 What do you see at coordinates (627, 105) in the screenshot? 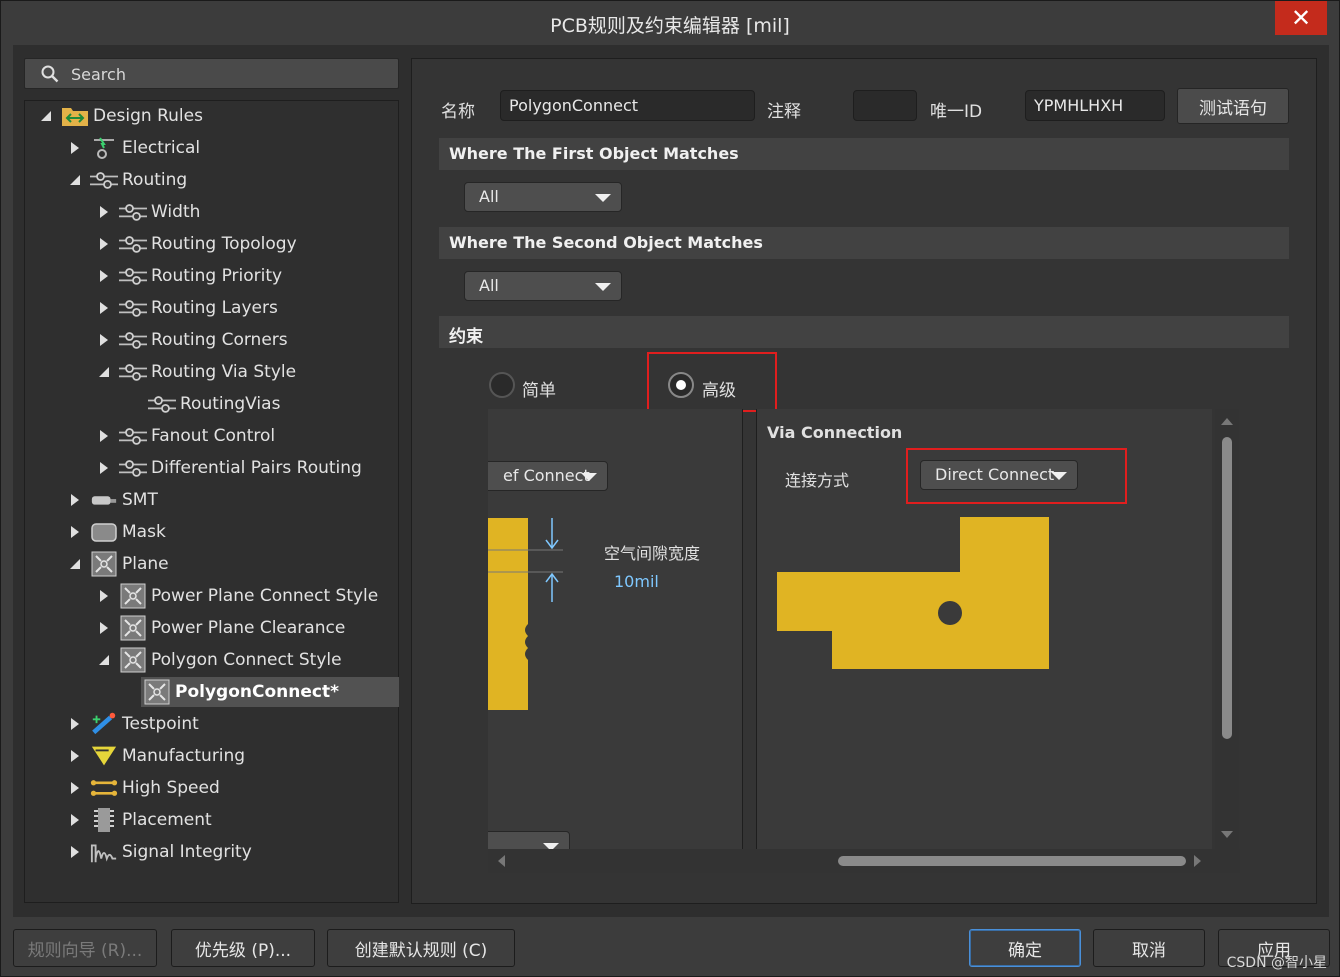
I see `name-field` at bounding box center [627, 105].